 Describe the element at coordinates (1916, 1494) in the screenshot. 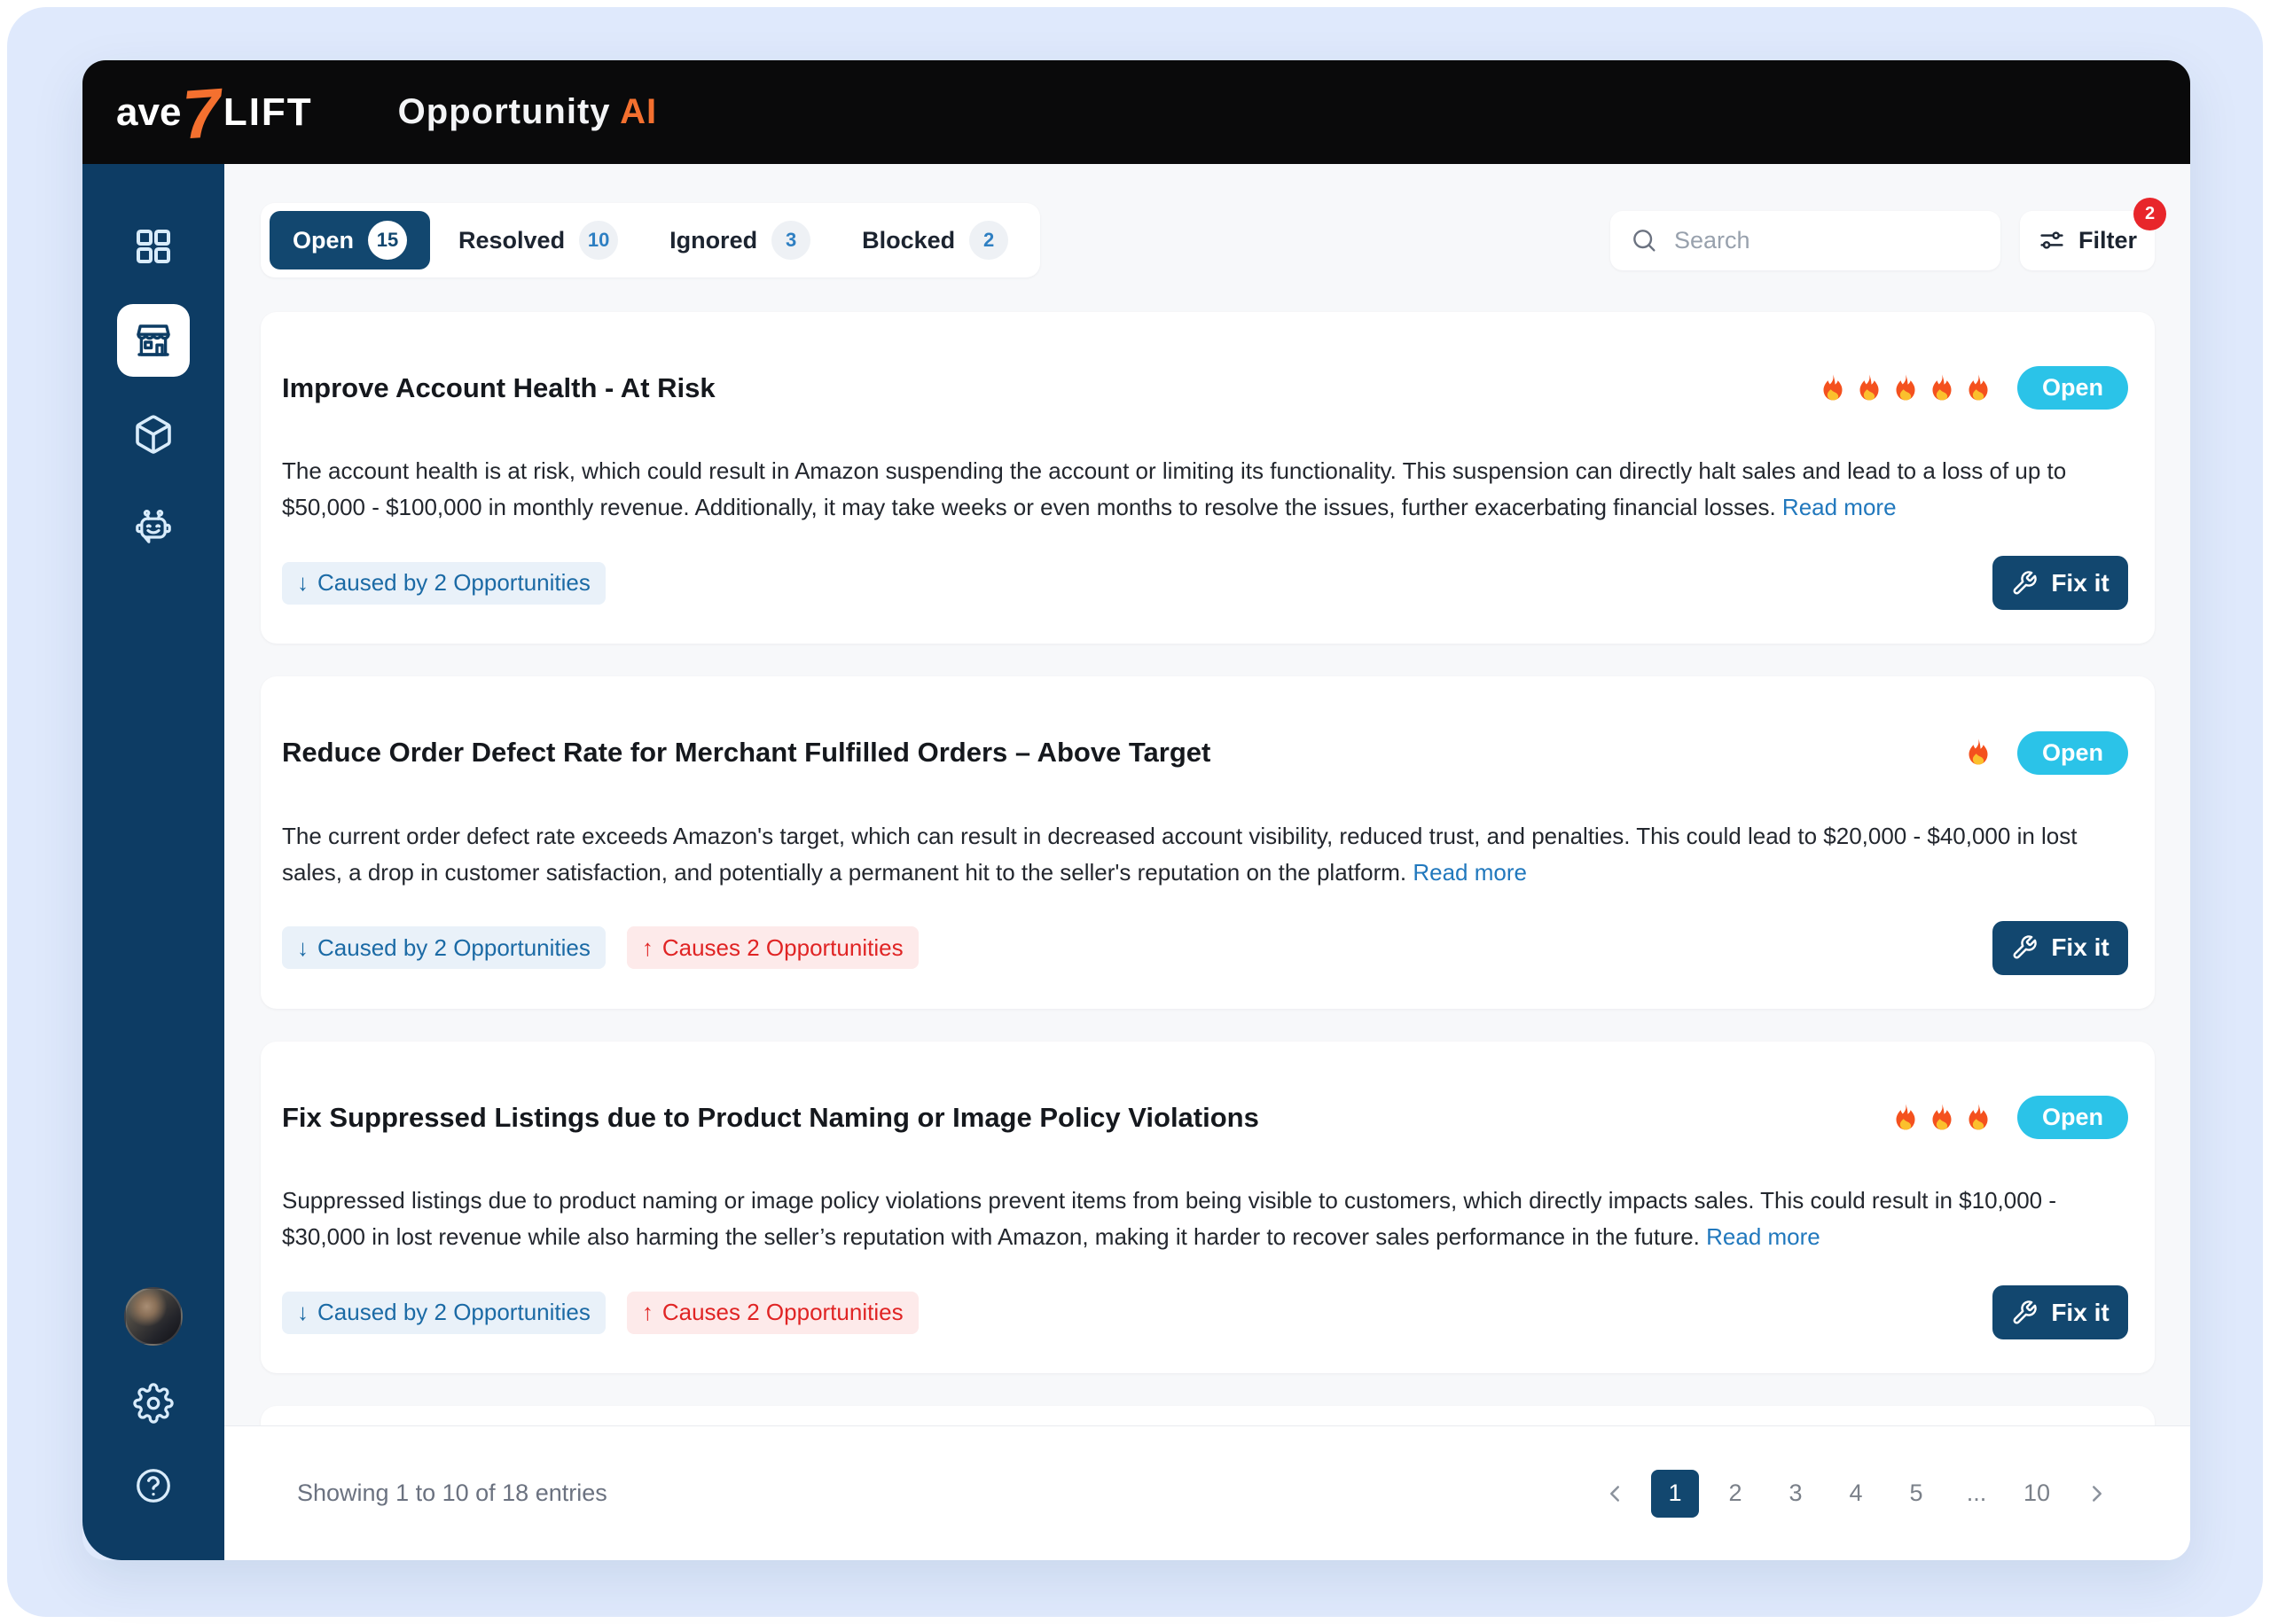

I see `page-button-5: 5` at that location.